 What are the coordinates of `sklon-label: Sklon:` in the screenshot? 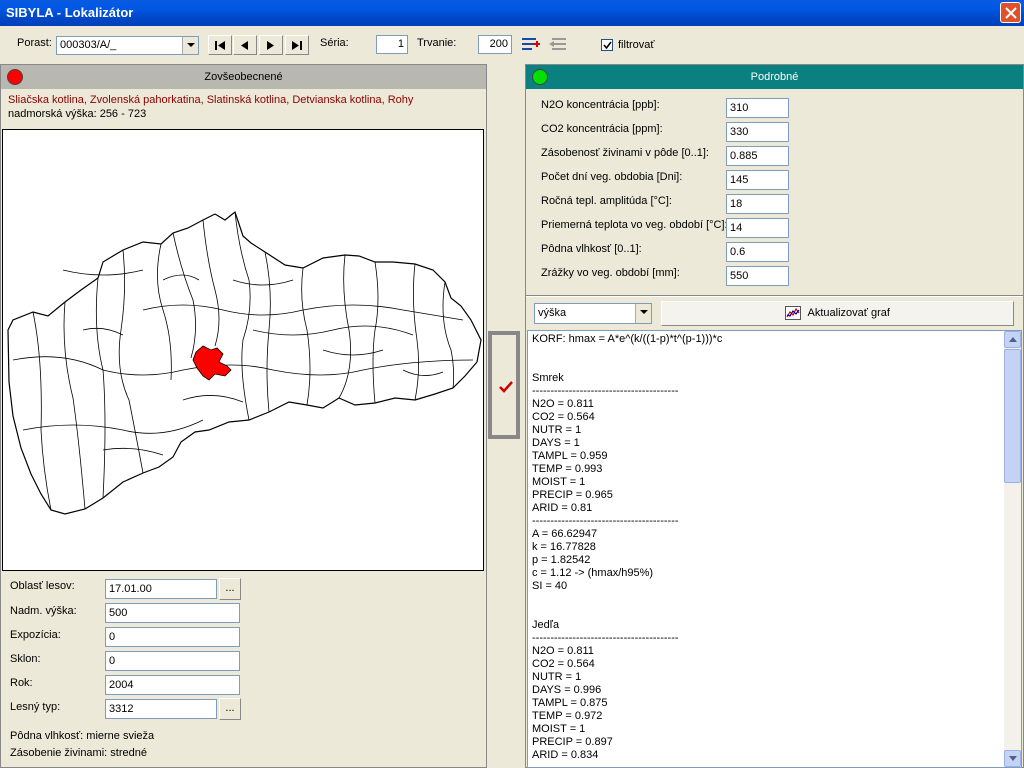 It's located at (25, 659).